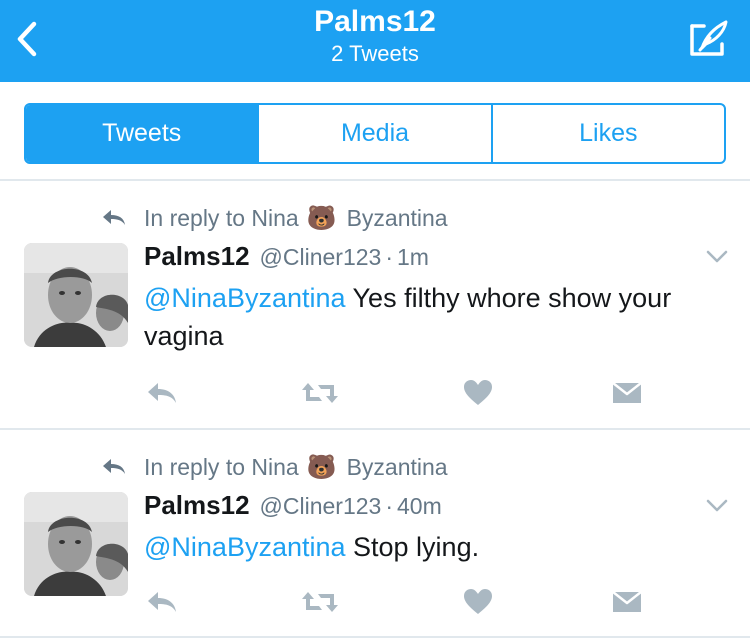 This screenshot has height=641, width=750. What do you see at coordinates (143, 133) in the screenshot?
I see `tab-tweets: Tweets` at bounding box center [143, 133].